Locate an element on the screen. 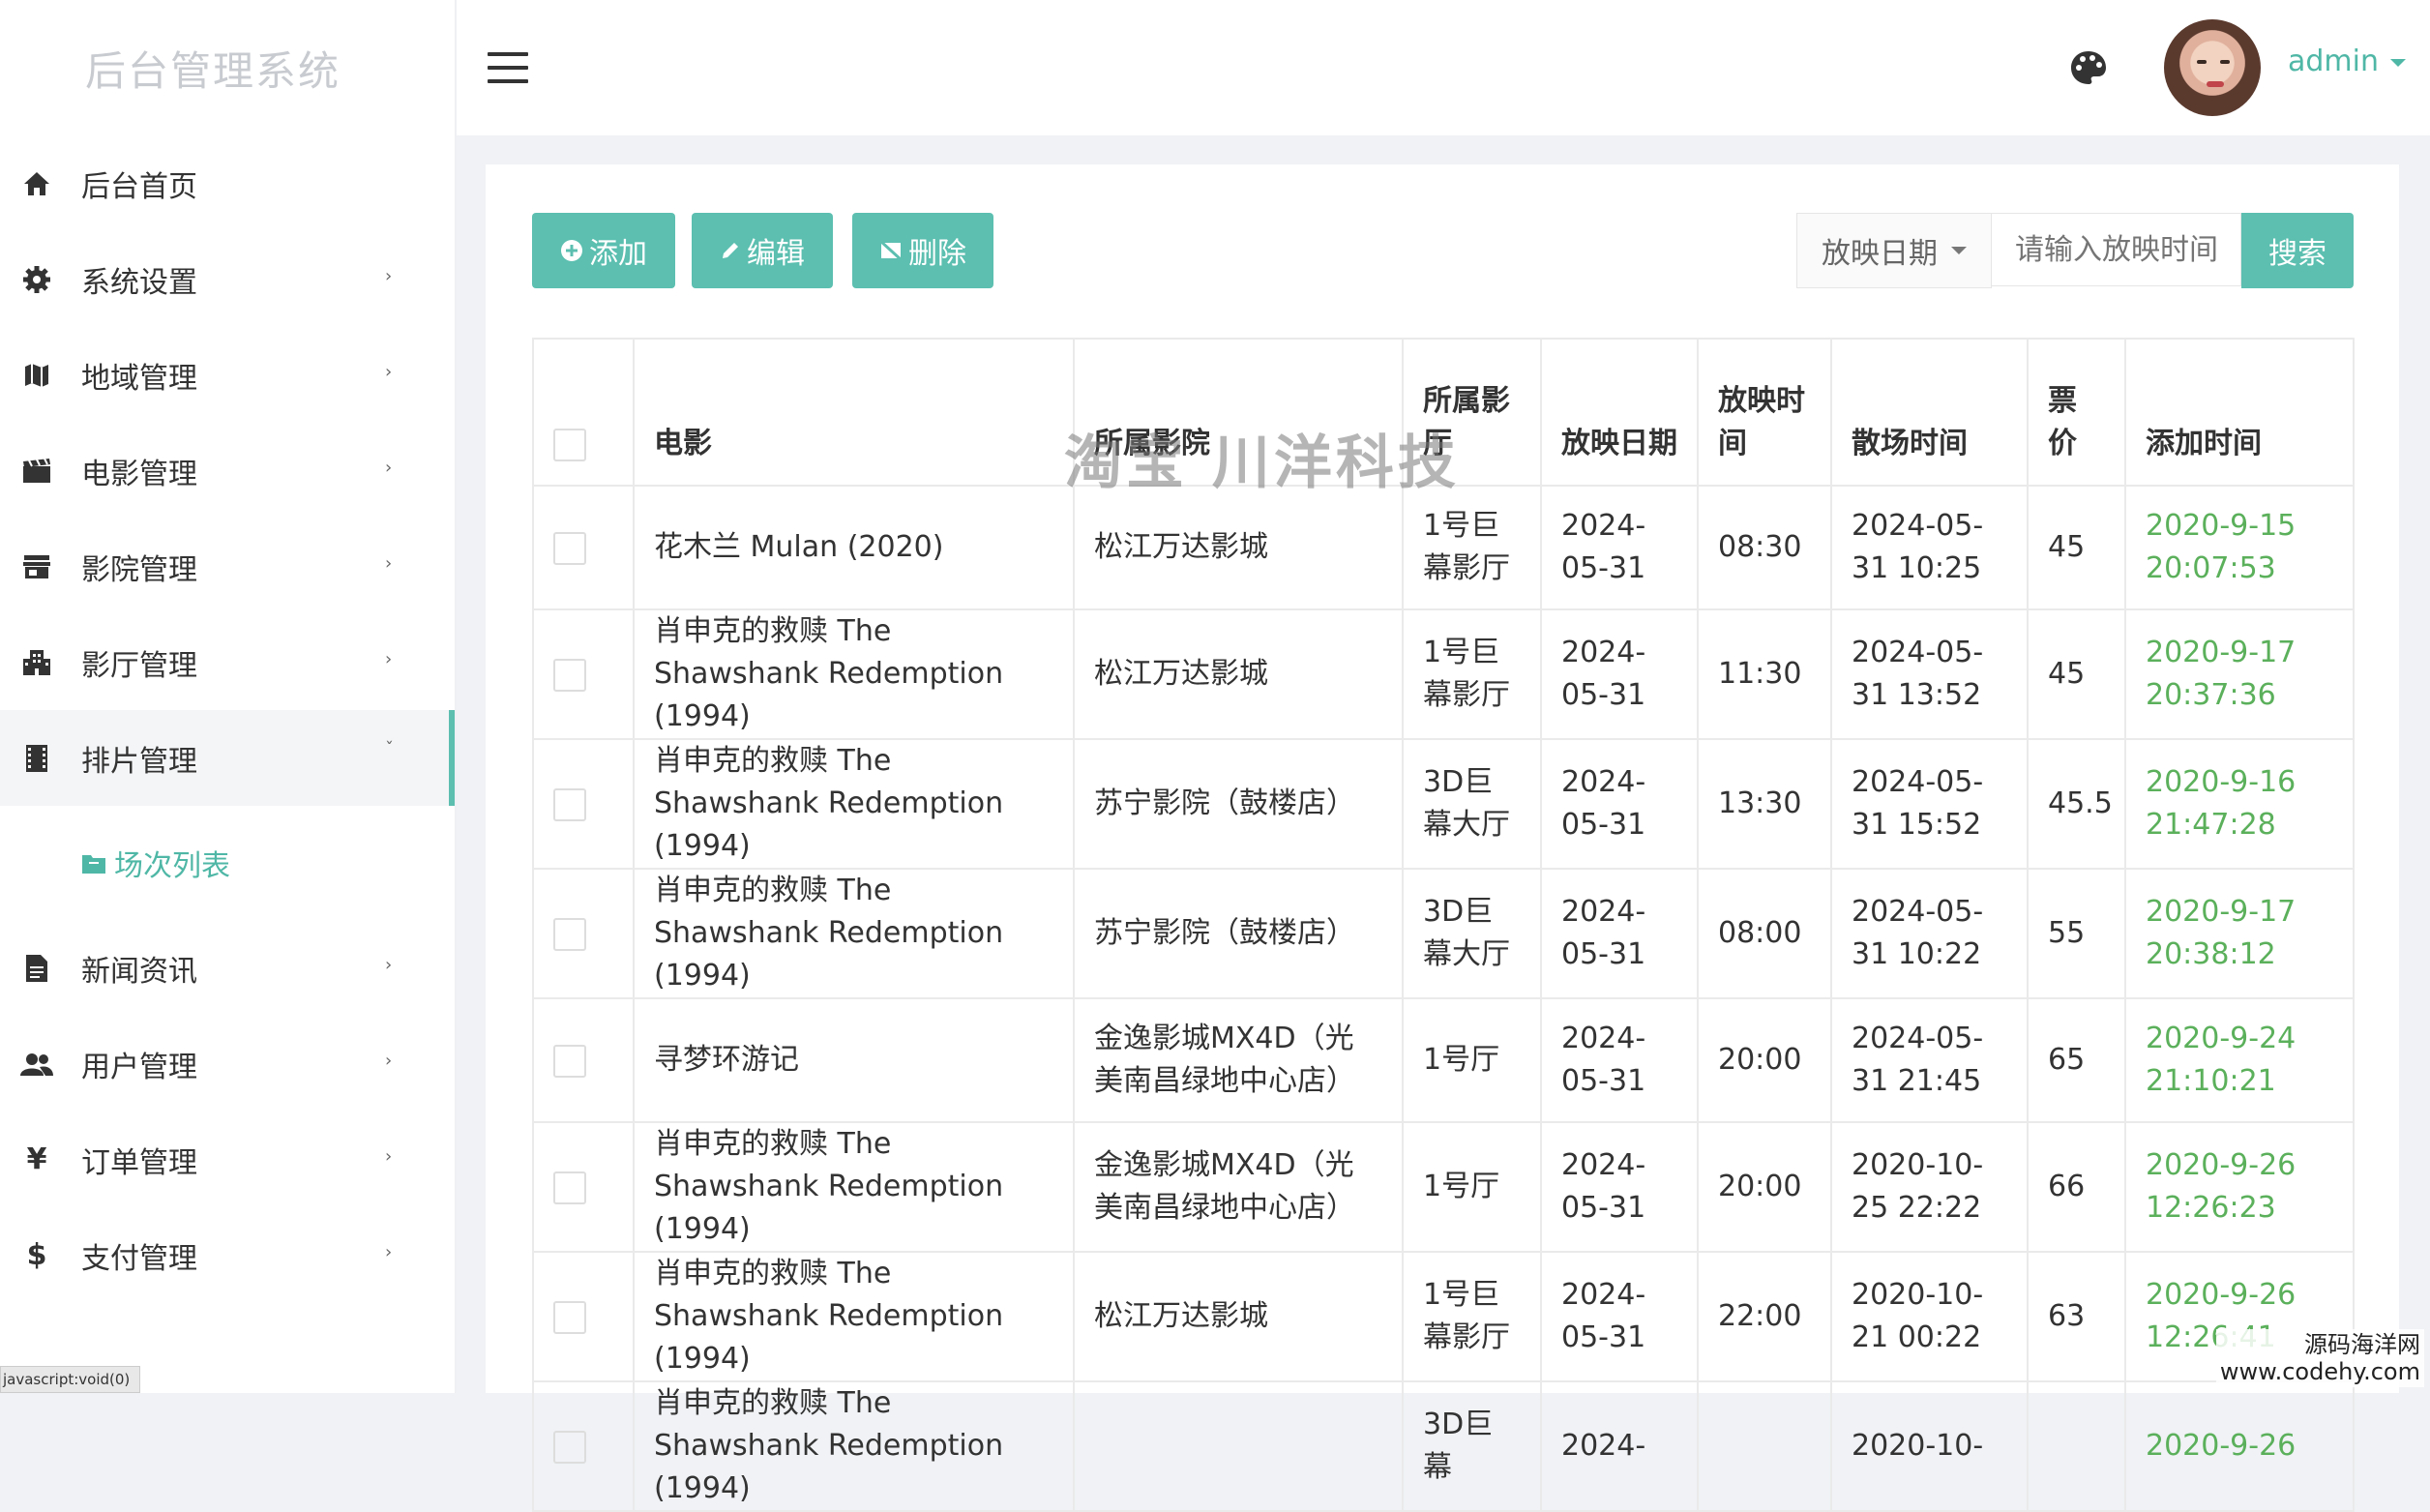 This screenshot has height=1512, width=2430. end-cell: 2024-05-31 13:52 is located at coordinates (1929, 674).